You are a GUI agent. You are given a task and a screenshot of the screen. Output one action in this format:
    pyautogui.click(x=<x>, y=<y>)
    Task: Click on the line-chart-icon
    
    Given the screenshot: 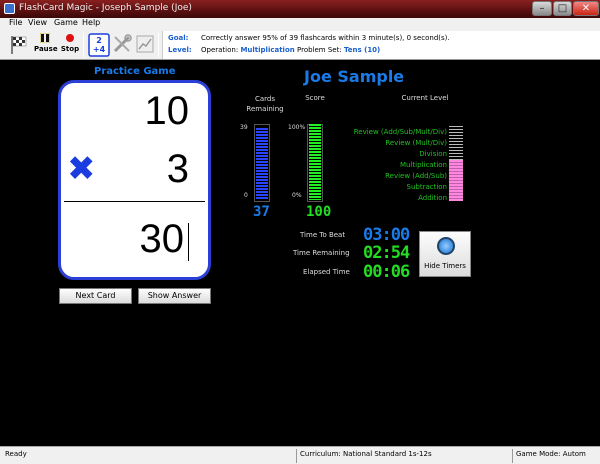 What is the action you would take?
    pyautogui.click(x=145, y=44)
    